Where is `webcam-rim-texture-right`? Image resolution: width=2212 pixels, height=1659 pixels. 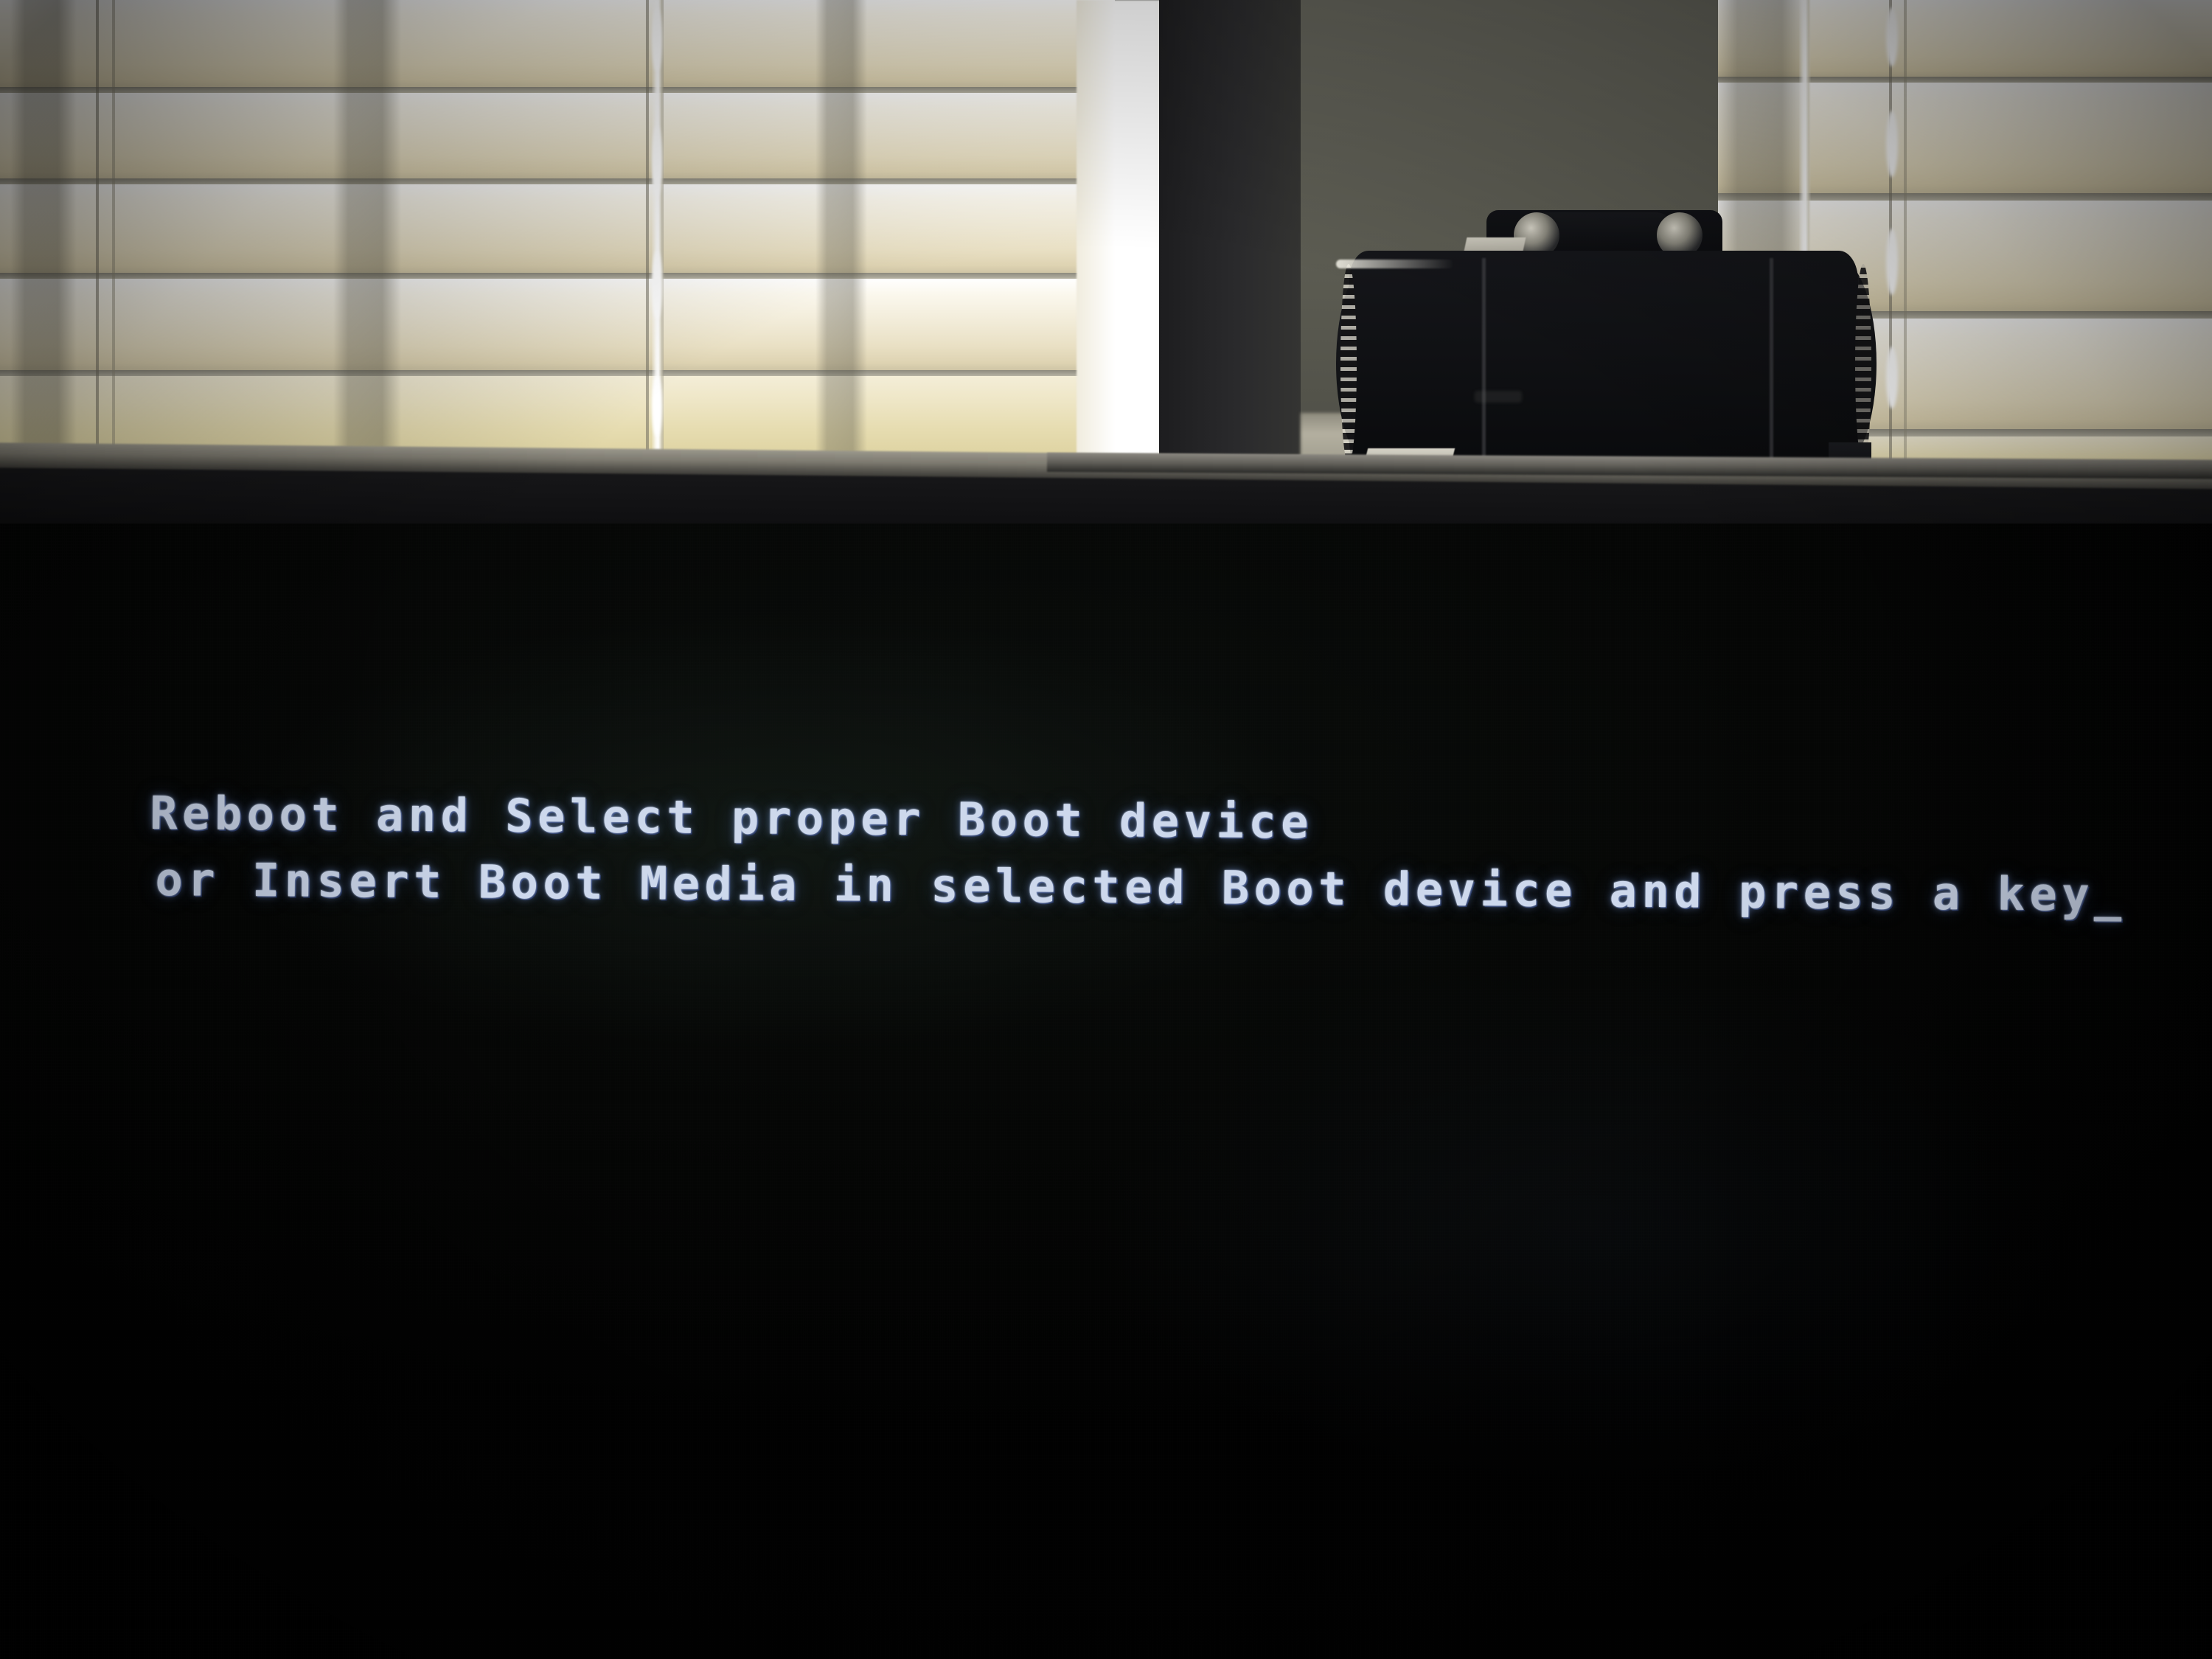 webcam-rim-texture-right is located at coordinates (1863, 364).